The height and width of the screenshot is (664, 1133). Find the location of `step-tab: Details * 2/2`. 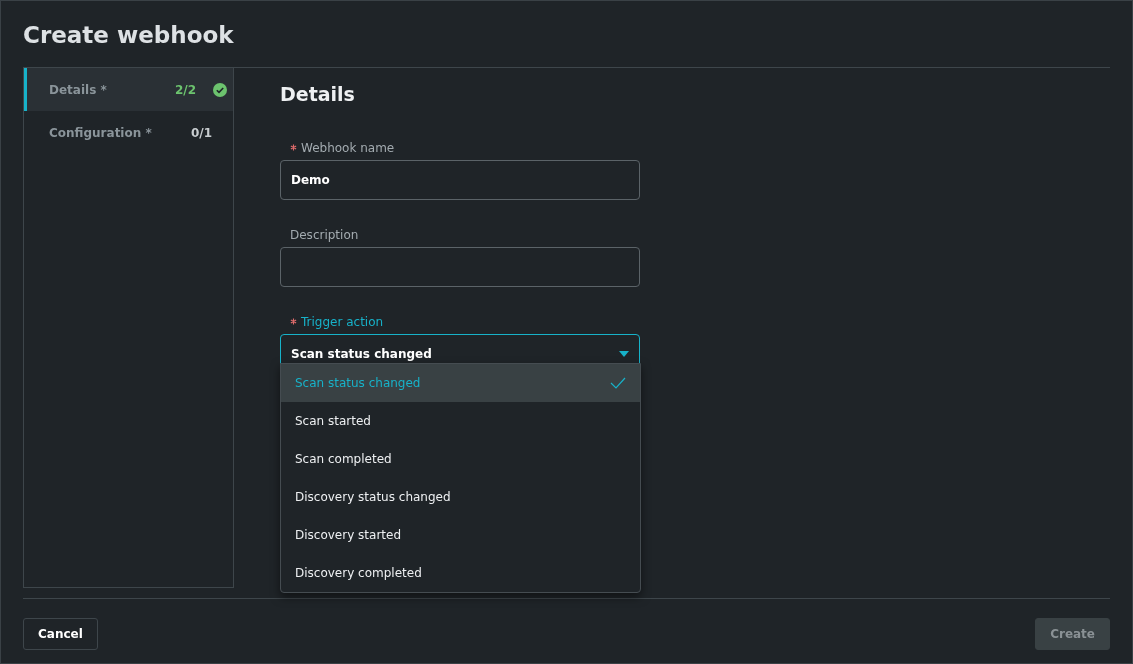

step-tab: Details * 2/2 is located at coordinates (128, 89).